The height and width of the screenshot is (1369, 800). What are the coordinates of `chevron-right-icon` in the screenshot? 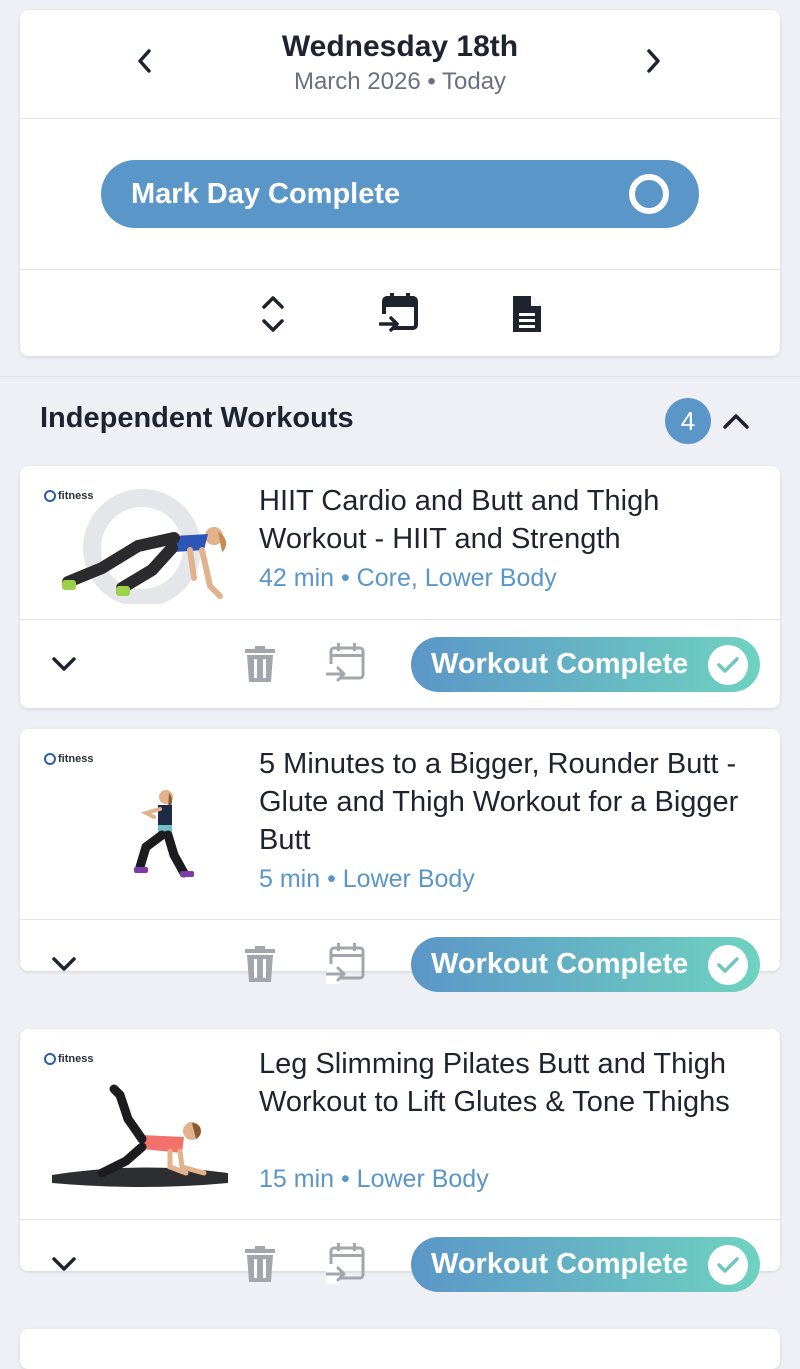 It's located at (653, 61).